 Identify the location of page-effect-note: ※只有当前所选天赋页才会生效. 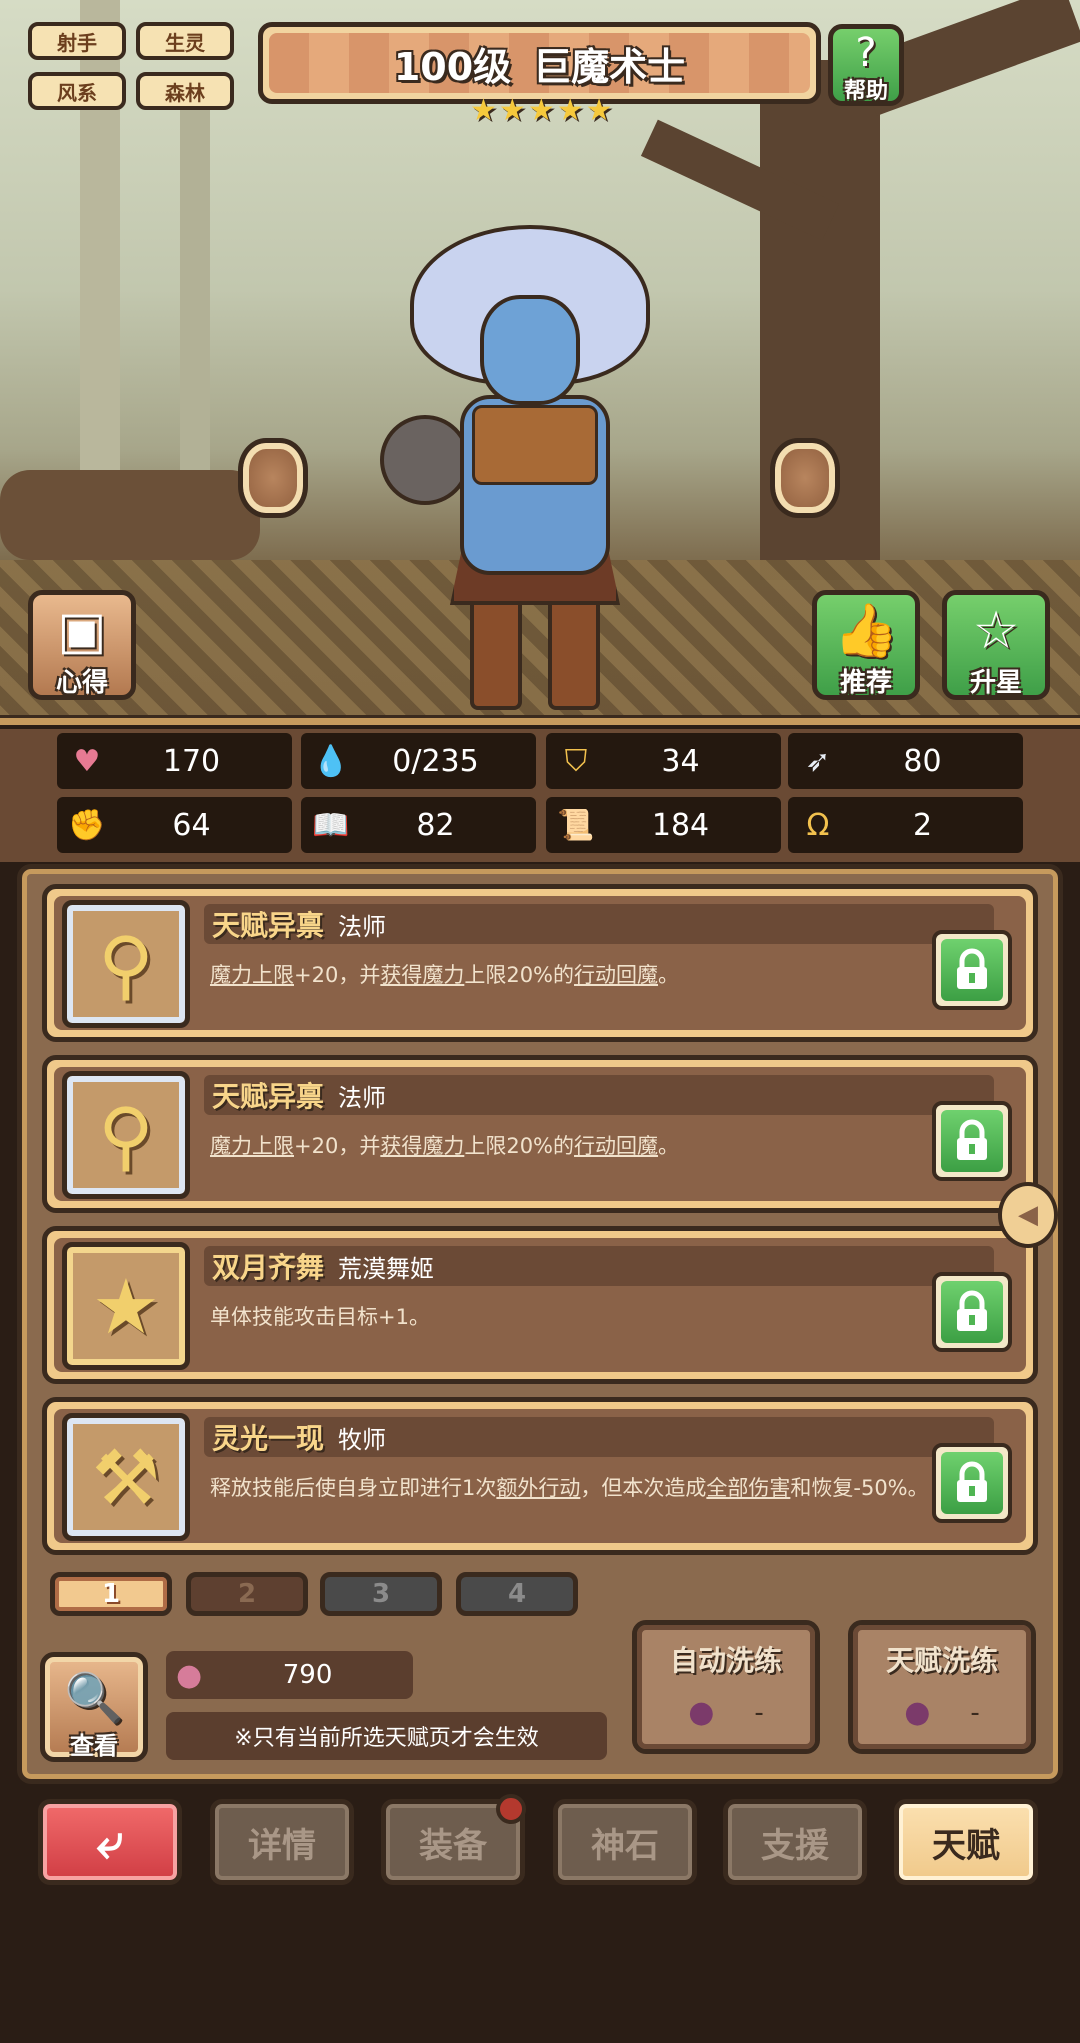
(386, 1736).